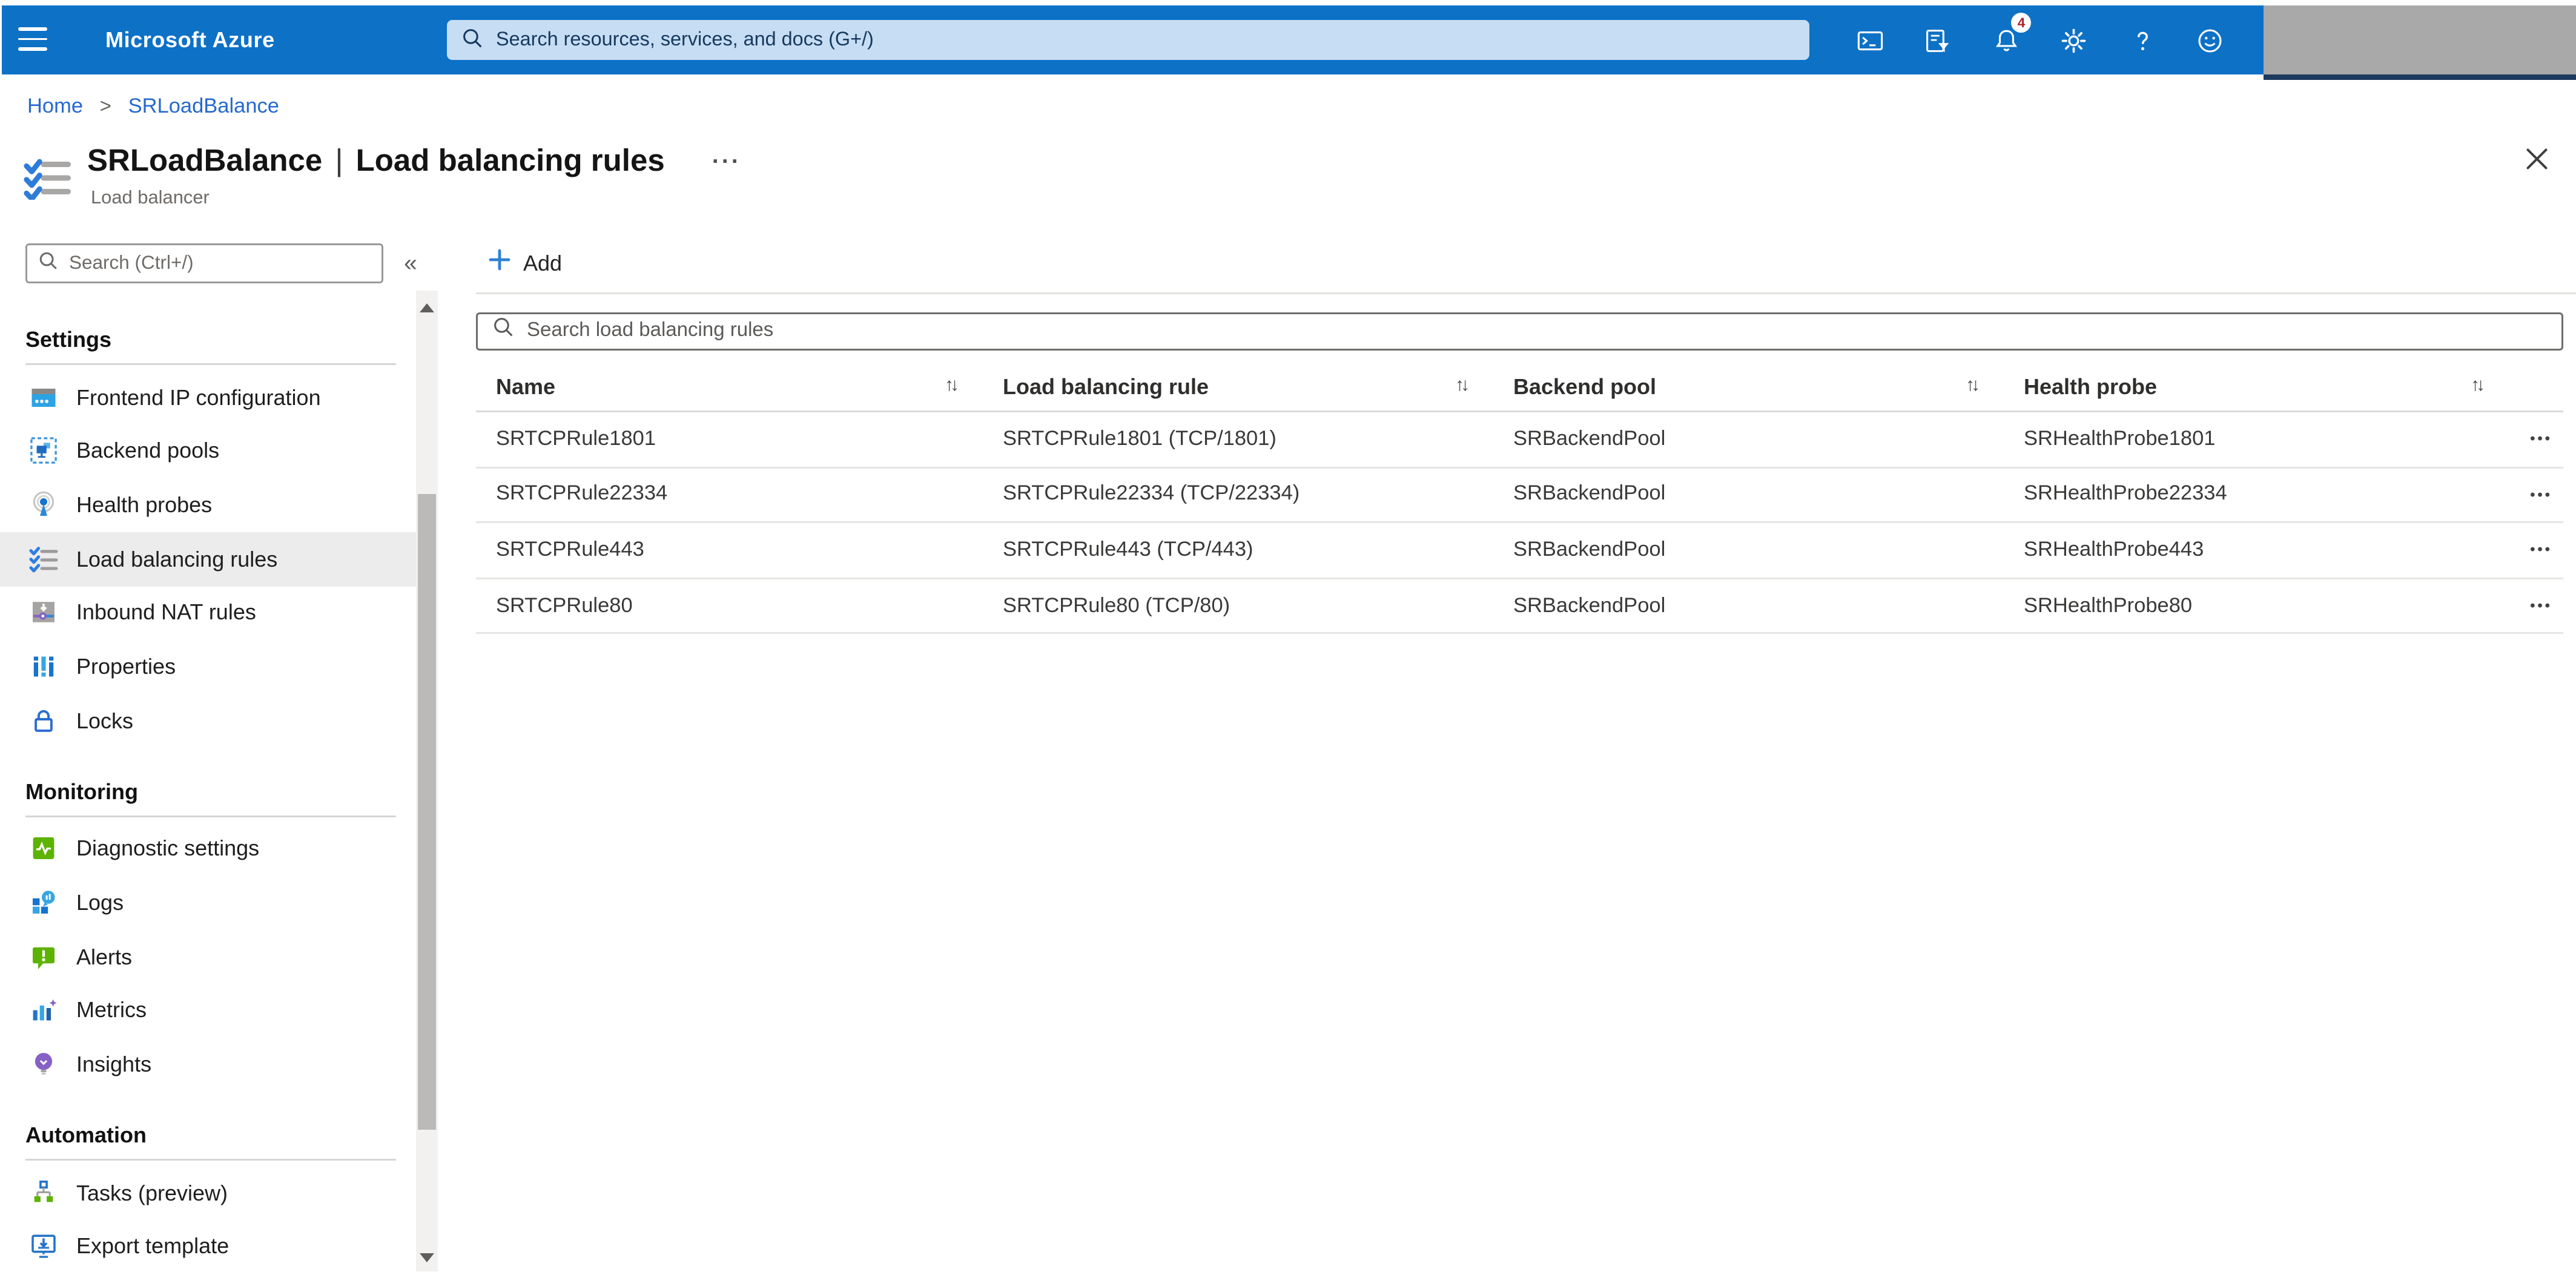 The height and width of the screenshot is (1272, 2576). Describe the element at coordinates (43, 848) in the screenshot. I see `diagnostics-icon` at that location.